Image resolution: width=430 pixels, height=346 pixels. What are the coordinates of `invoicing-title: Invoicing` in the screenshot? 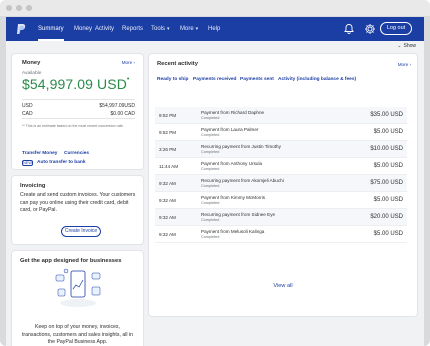 It's located at (33, 186).